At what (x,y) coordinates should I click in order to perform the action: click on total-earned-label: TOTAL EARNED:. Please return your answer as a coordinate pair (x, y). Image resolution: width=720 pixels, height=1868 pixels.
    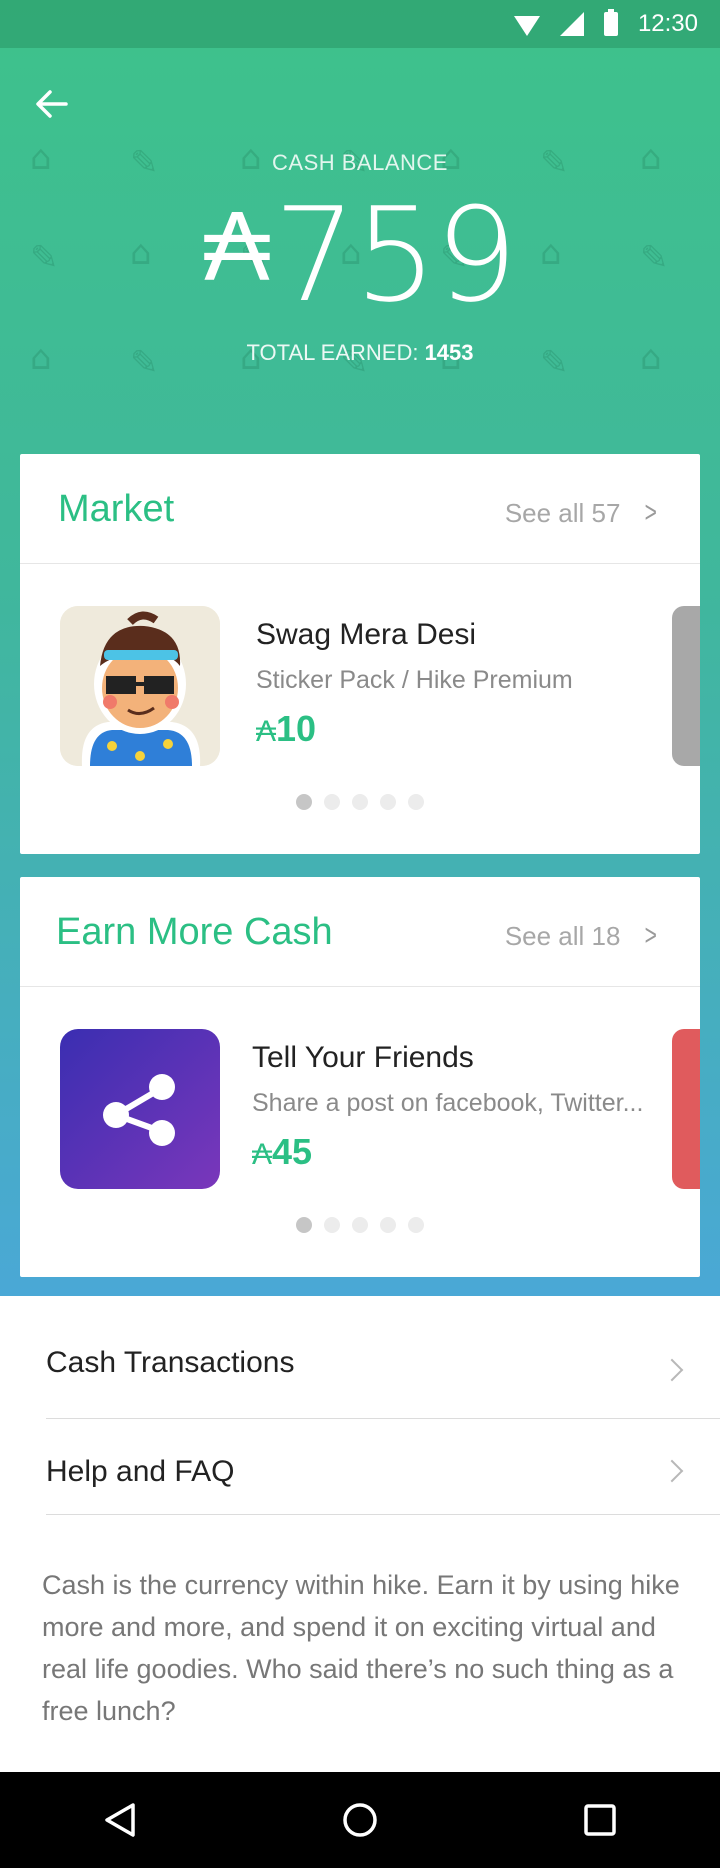
    Looking at the image, I should click on (335, 352).